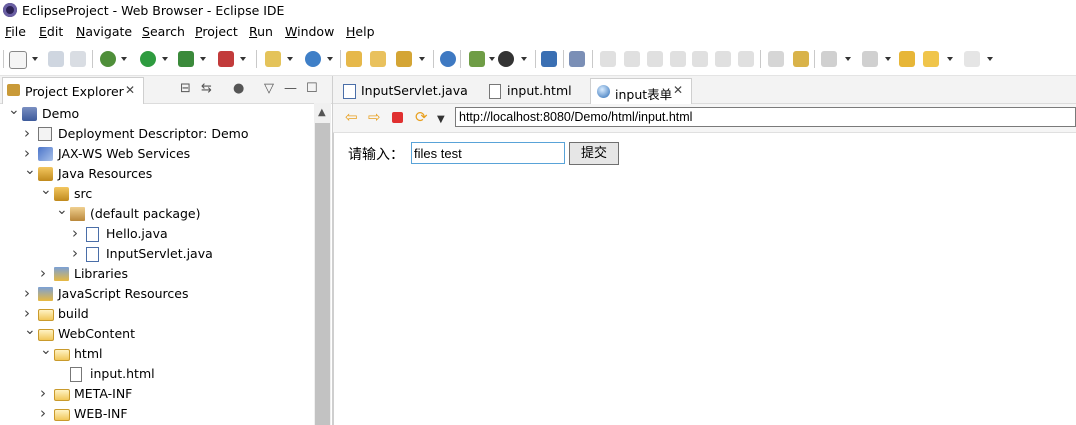 The height and width of the screenshot is (425, 1076). I want to click on coverage-dropdown-arrow-icon, so click(203, 59).